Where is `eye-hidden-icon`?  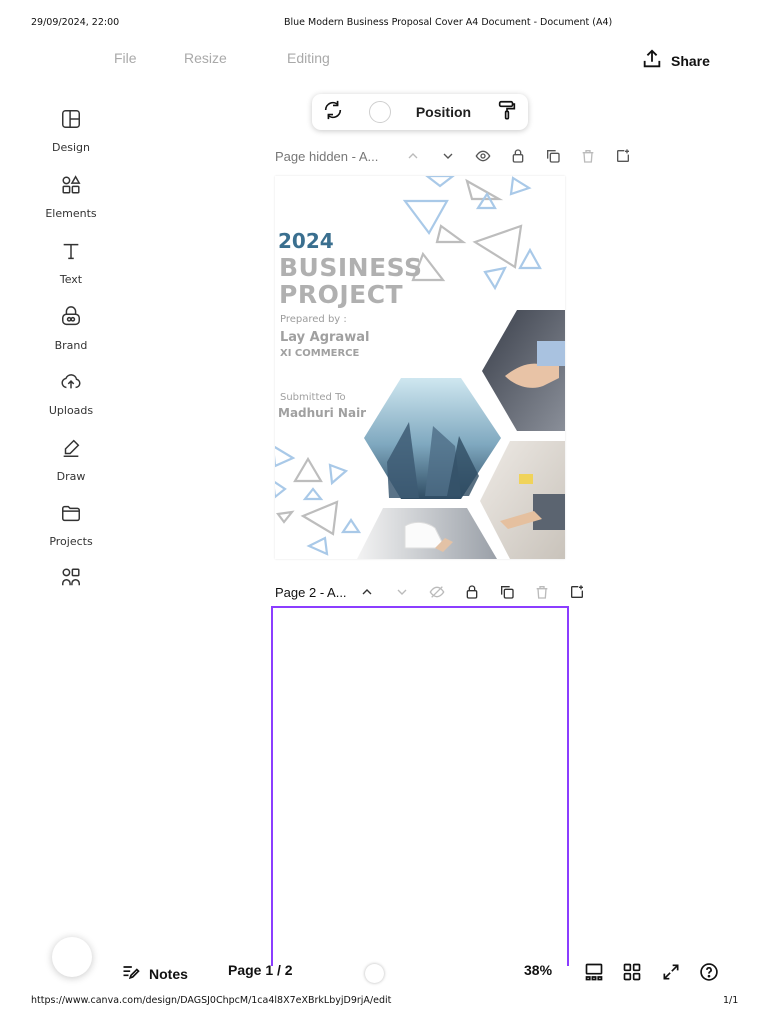
eye-hidden-icon is located at coordinates (436, 592).